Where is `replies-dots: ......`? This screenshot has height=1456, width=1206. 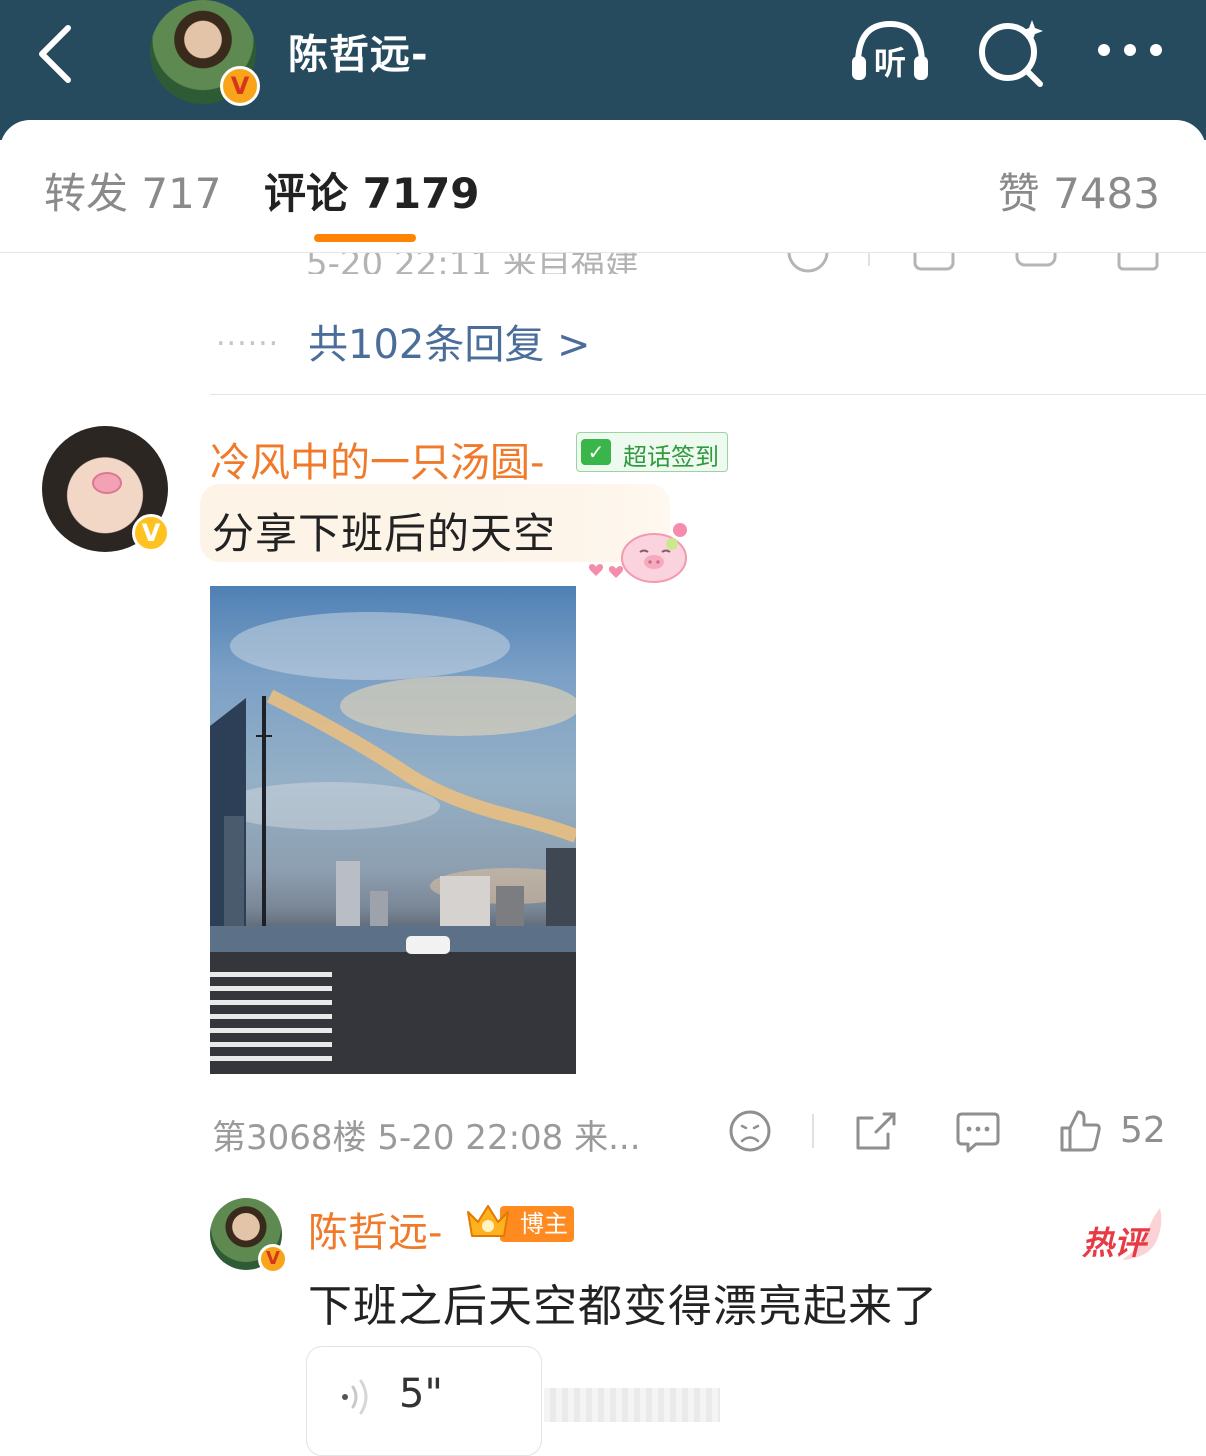 replies-dots: ...... is located at coordinates (248, 335).